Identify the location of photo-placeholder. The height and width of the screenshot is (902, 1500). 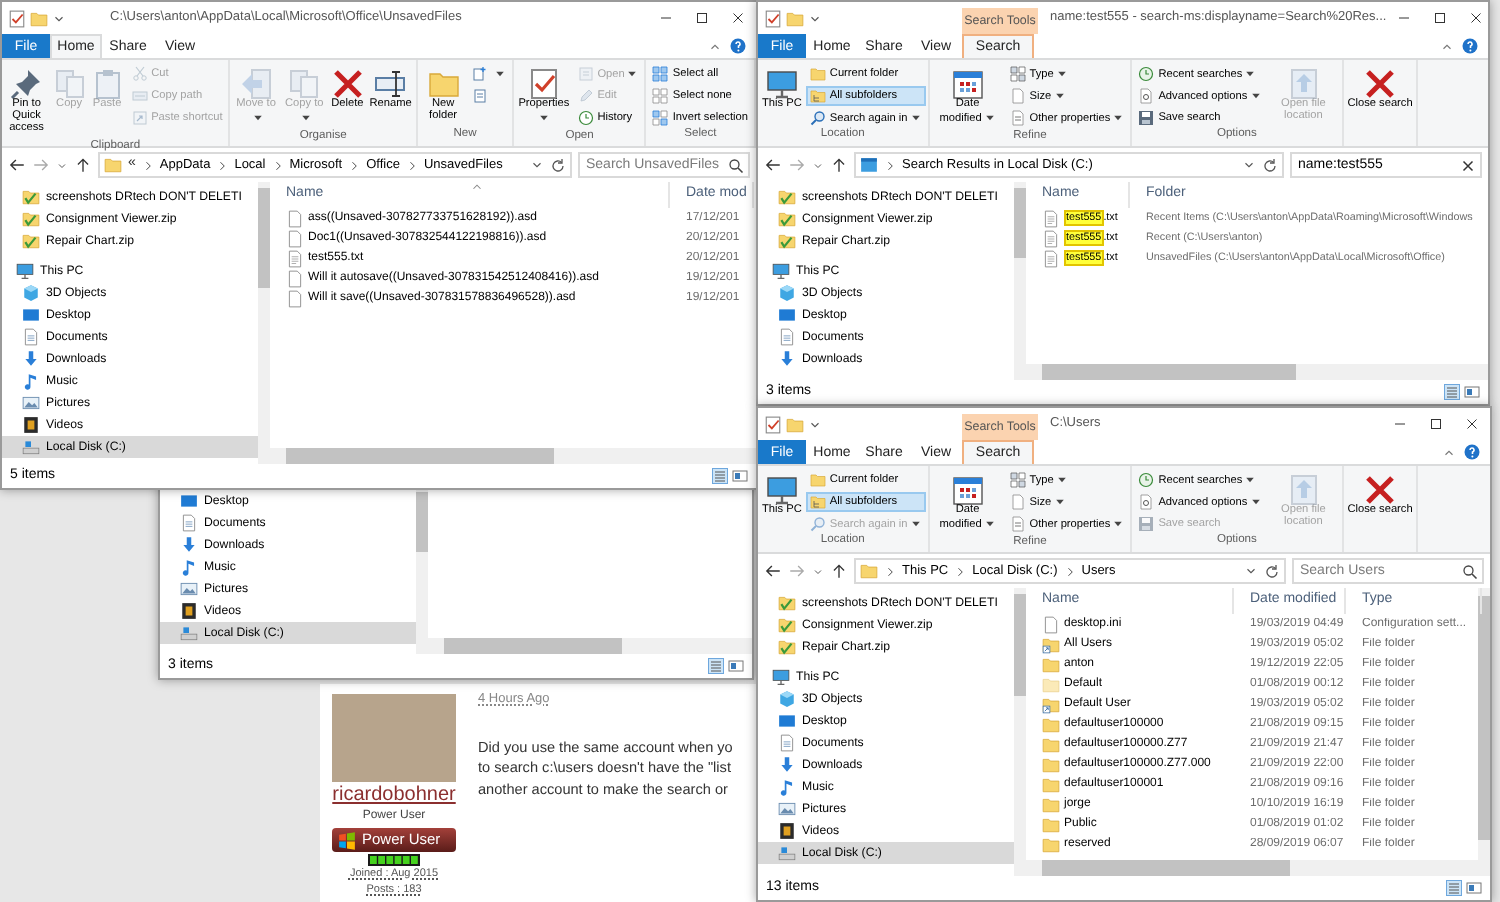
(394, 738).